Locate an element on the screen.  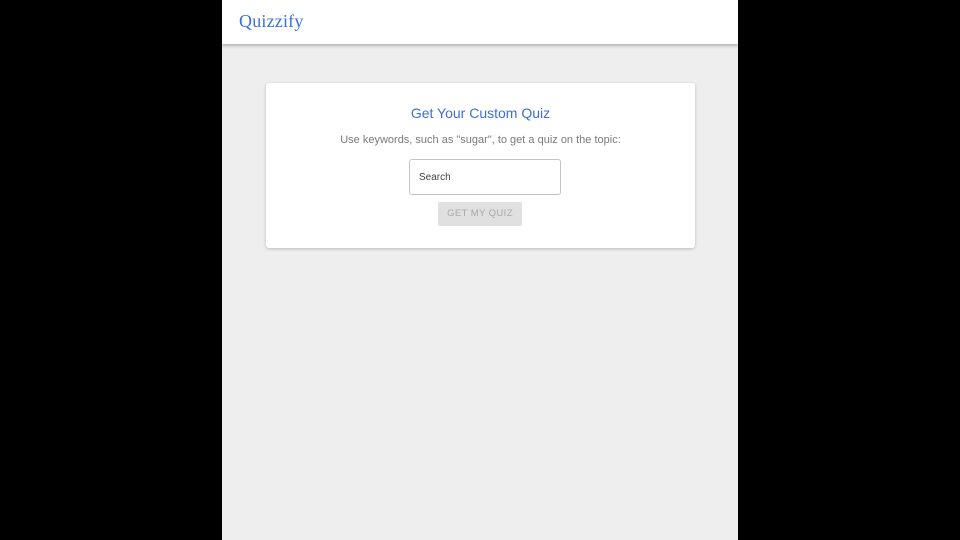
get-my-quiz-button: GET MY QUIZ is located at coordinates (480, 214).